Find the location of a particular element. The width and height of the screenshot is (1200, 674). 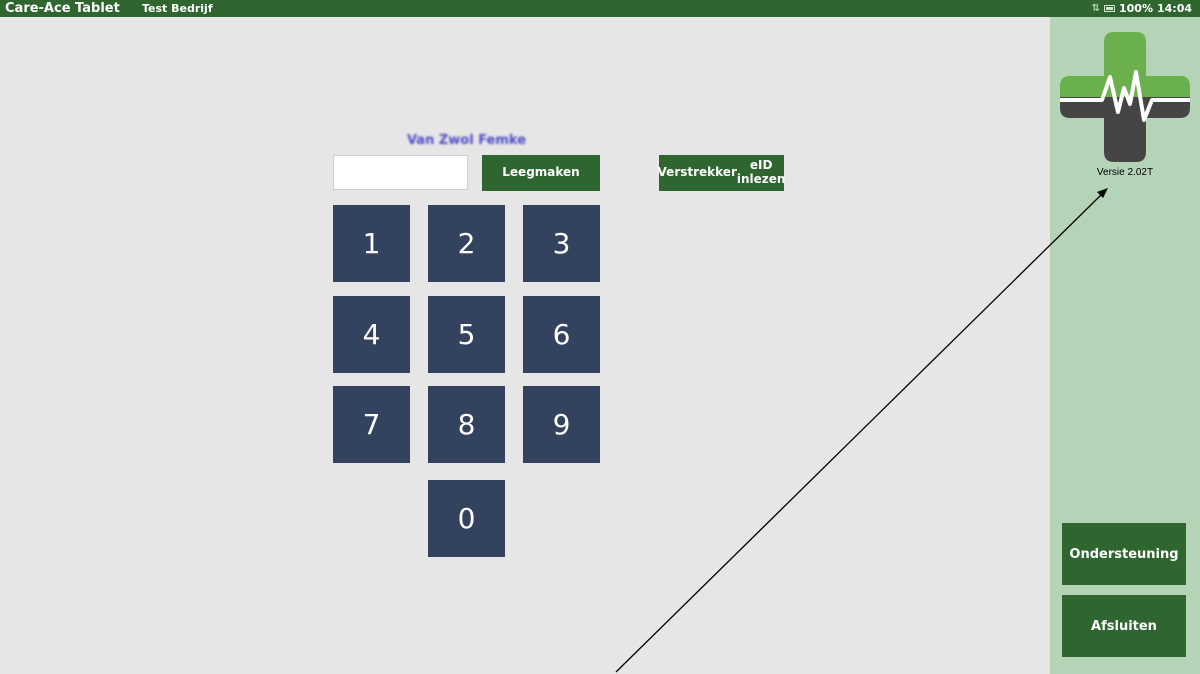

keypad-key-8: 8 is located at coordinates (466, 424).